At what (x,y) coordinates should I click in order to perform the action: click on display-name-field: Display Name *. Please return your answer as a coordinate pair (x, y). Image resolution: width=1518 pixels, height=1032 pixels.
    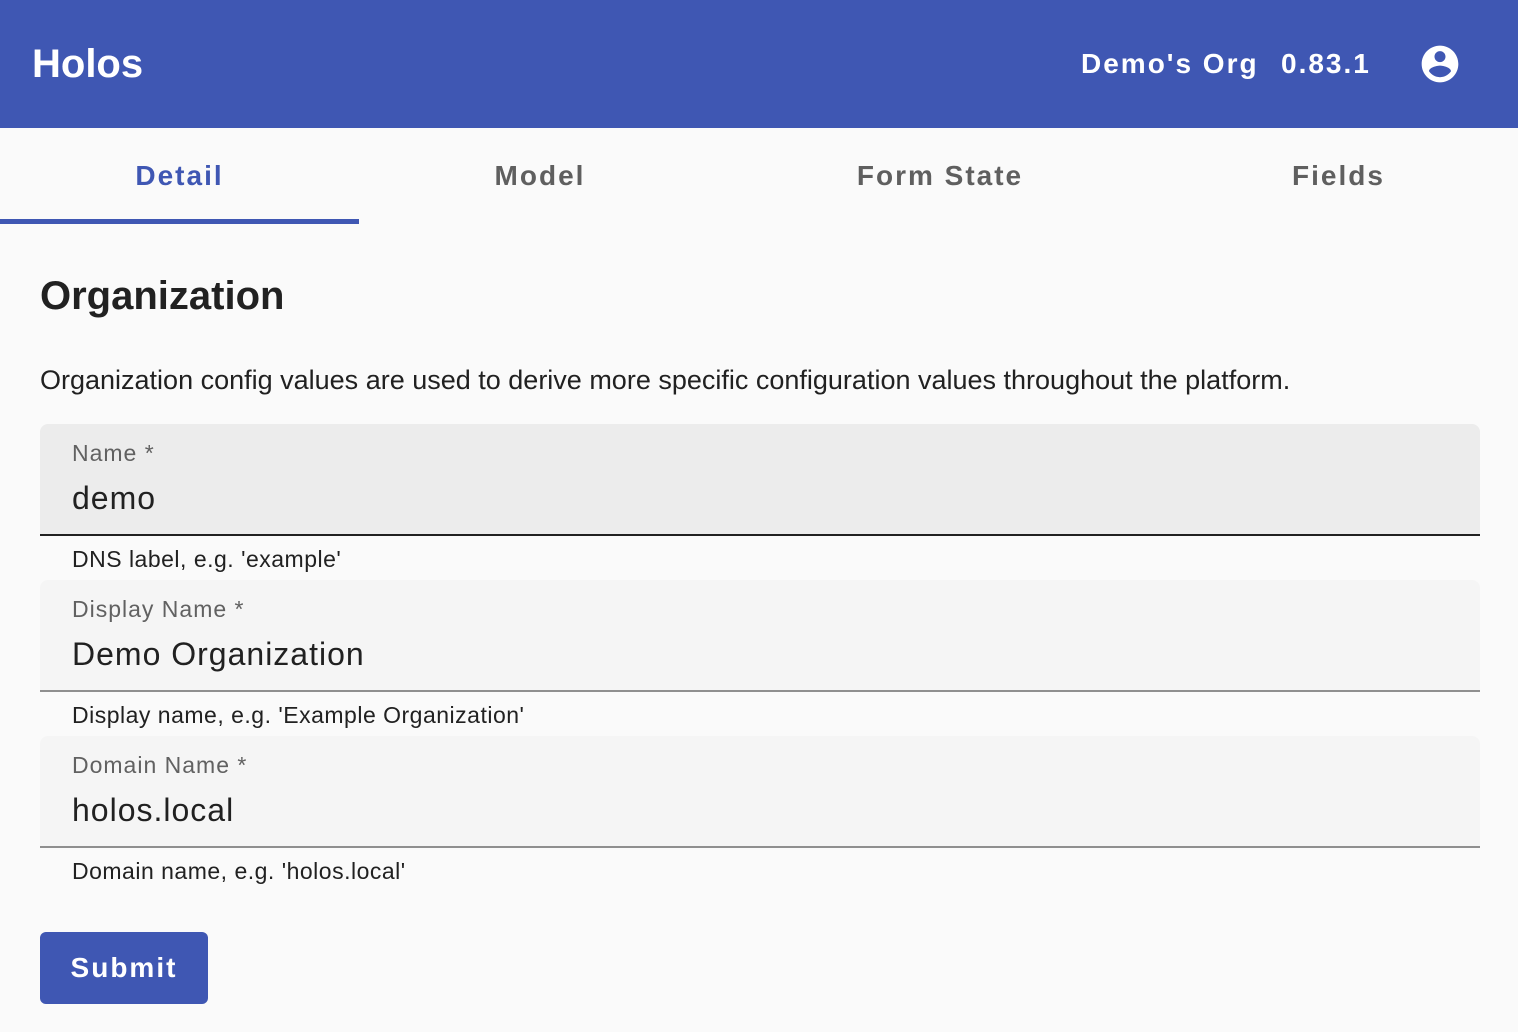
    Looking at the image, I should click on (760, 636).